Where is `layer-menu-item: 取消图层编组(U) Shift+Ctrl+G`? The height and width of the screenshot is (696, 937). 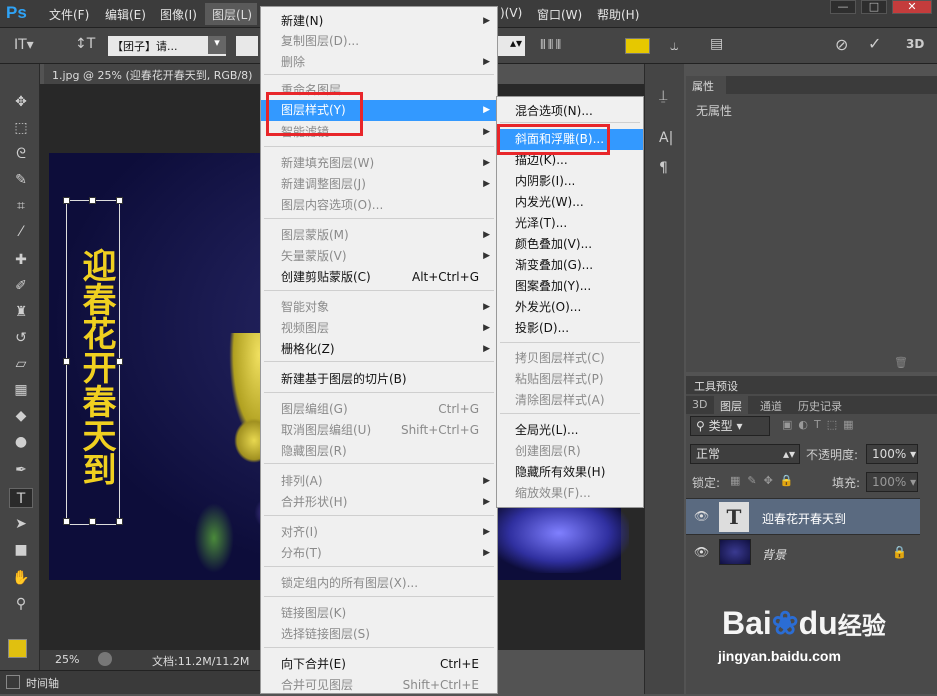
layer-menu-item: 取消图层编组(U) Shift+Ctrl+G is located at coordinates (379, 430).